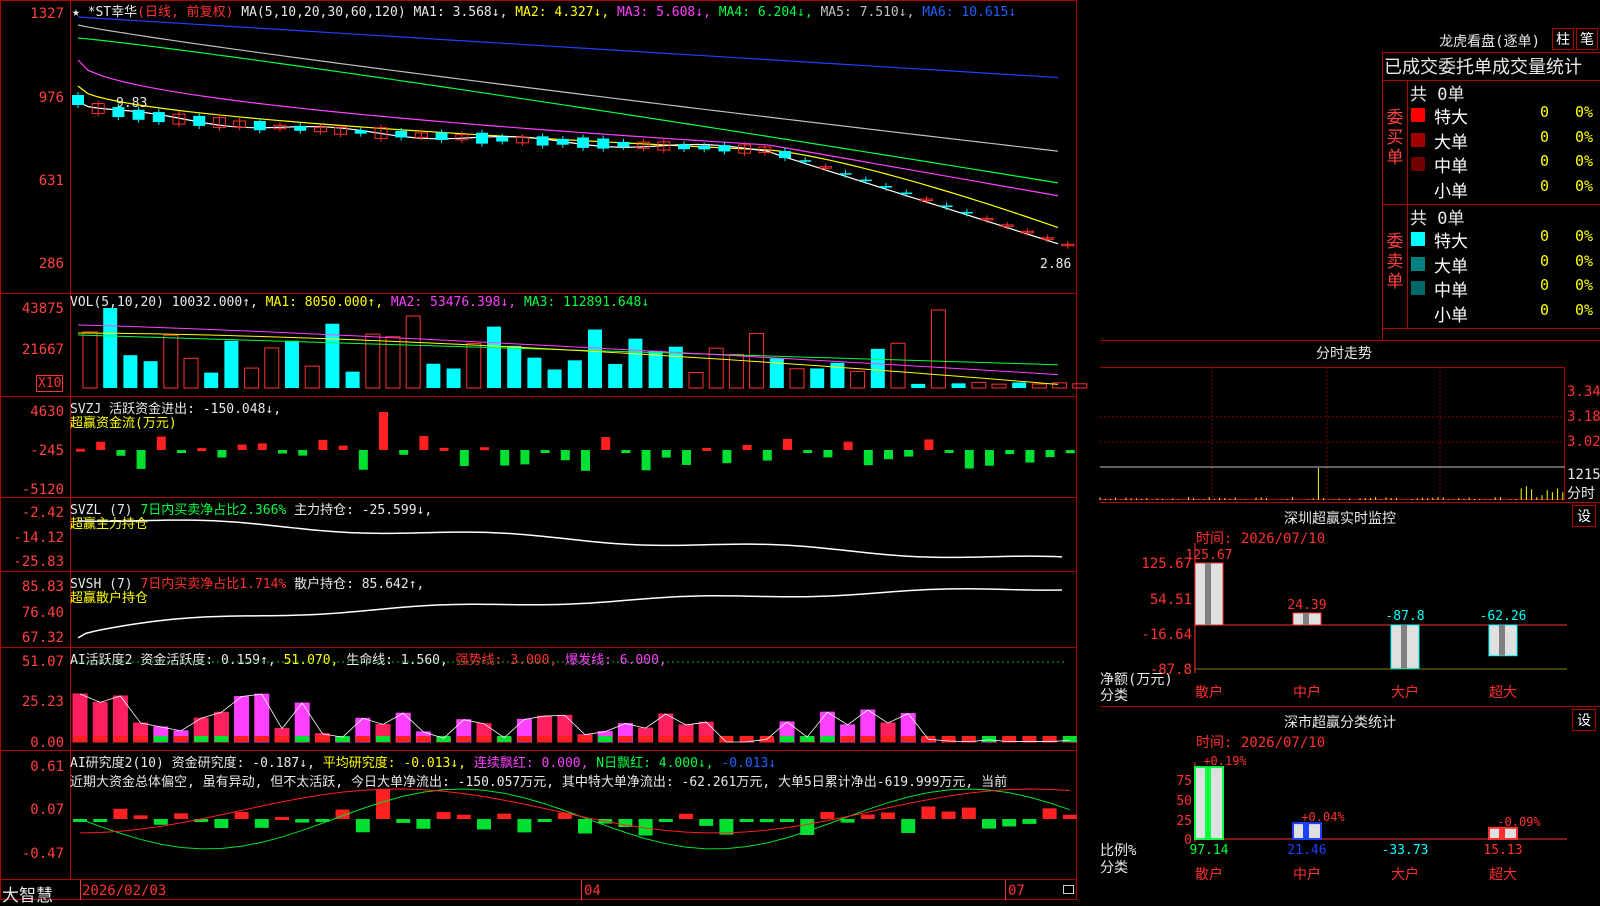  I want to click on sell-row-name: 大单, so click(1451, 264).